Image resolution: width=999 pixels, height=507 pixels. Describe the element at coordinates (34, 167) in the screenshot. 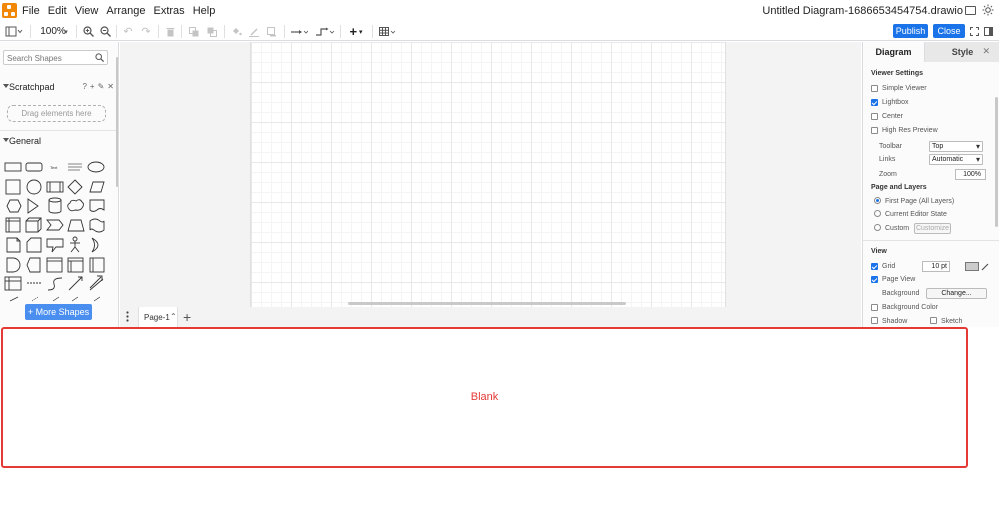

I see `shape-rounded-rectangle` at that location.